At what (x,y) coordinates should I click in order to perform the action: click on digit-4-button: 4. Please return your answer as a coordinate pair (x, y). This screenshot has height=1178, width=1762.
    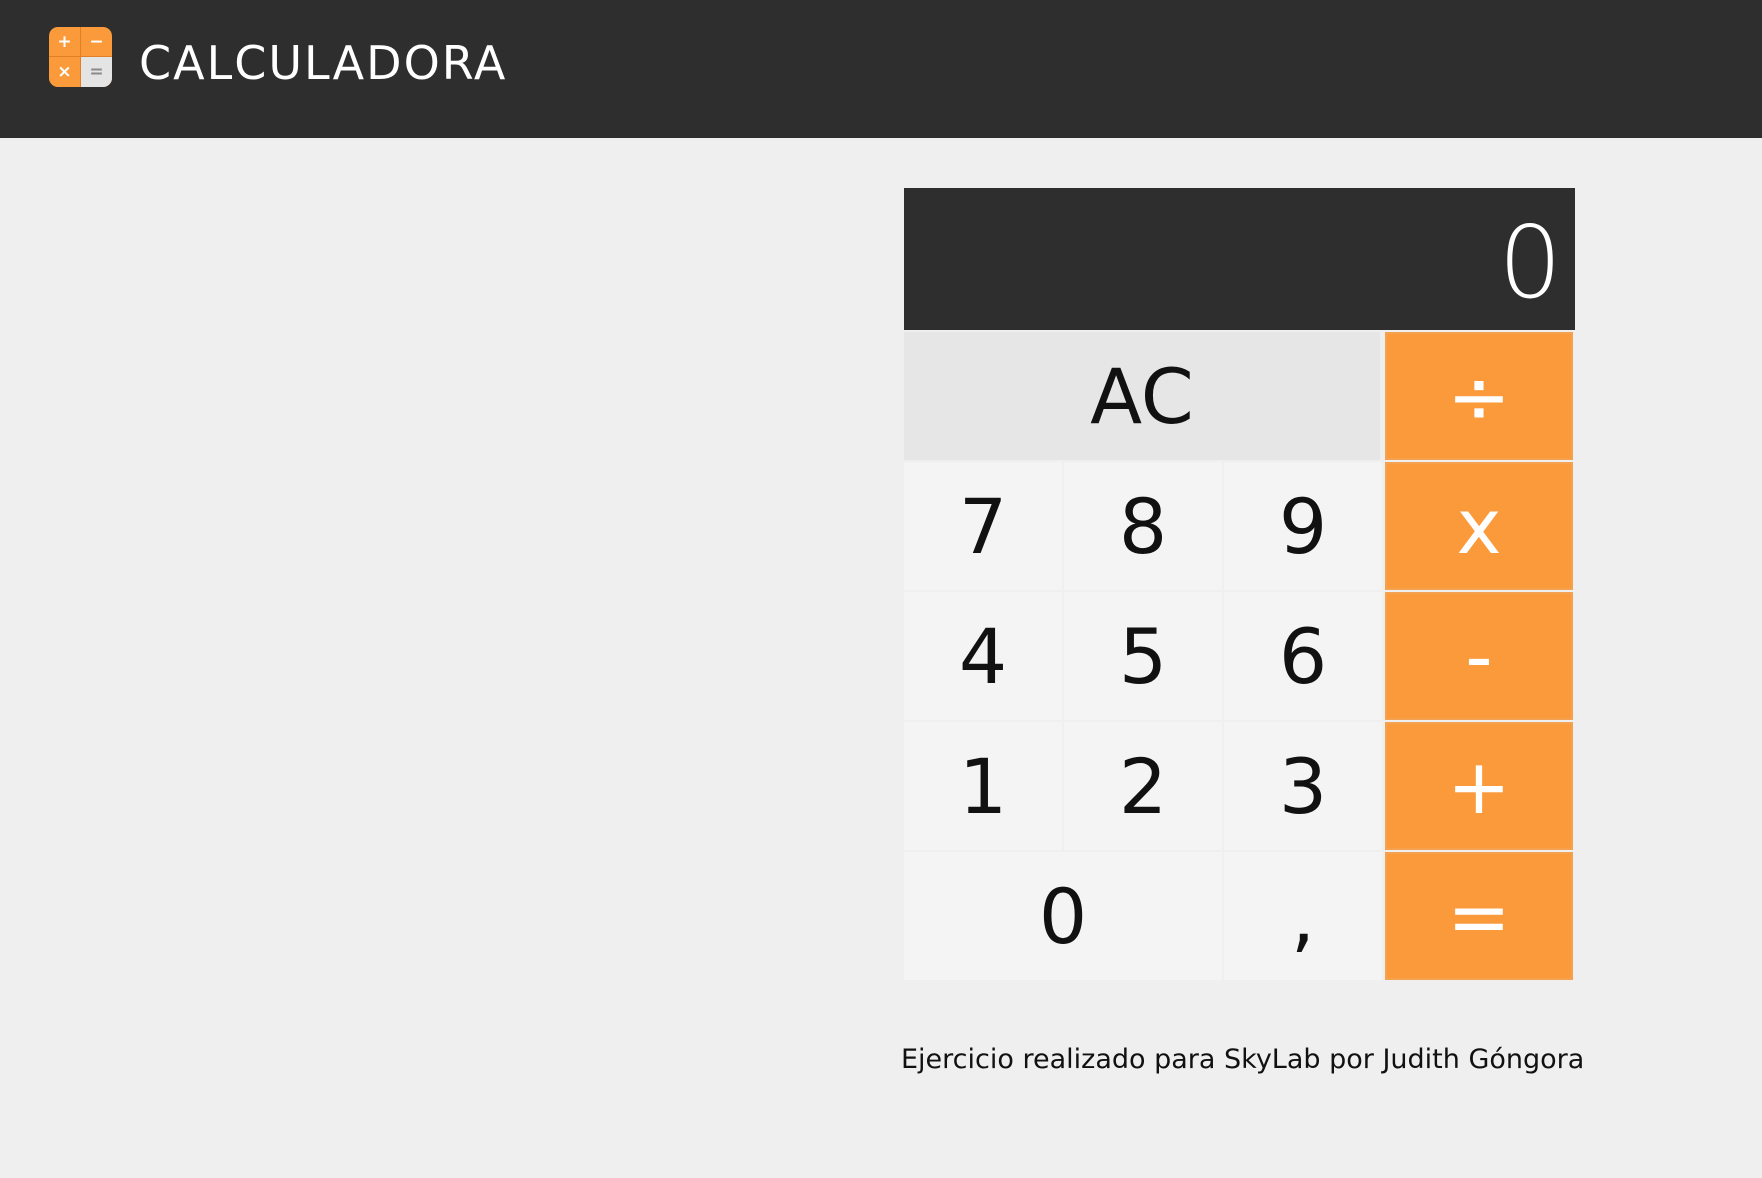
    Looking at the image, I should click on (983, 656).